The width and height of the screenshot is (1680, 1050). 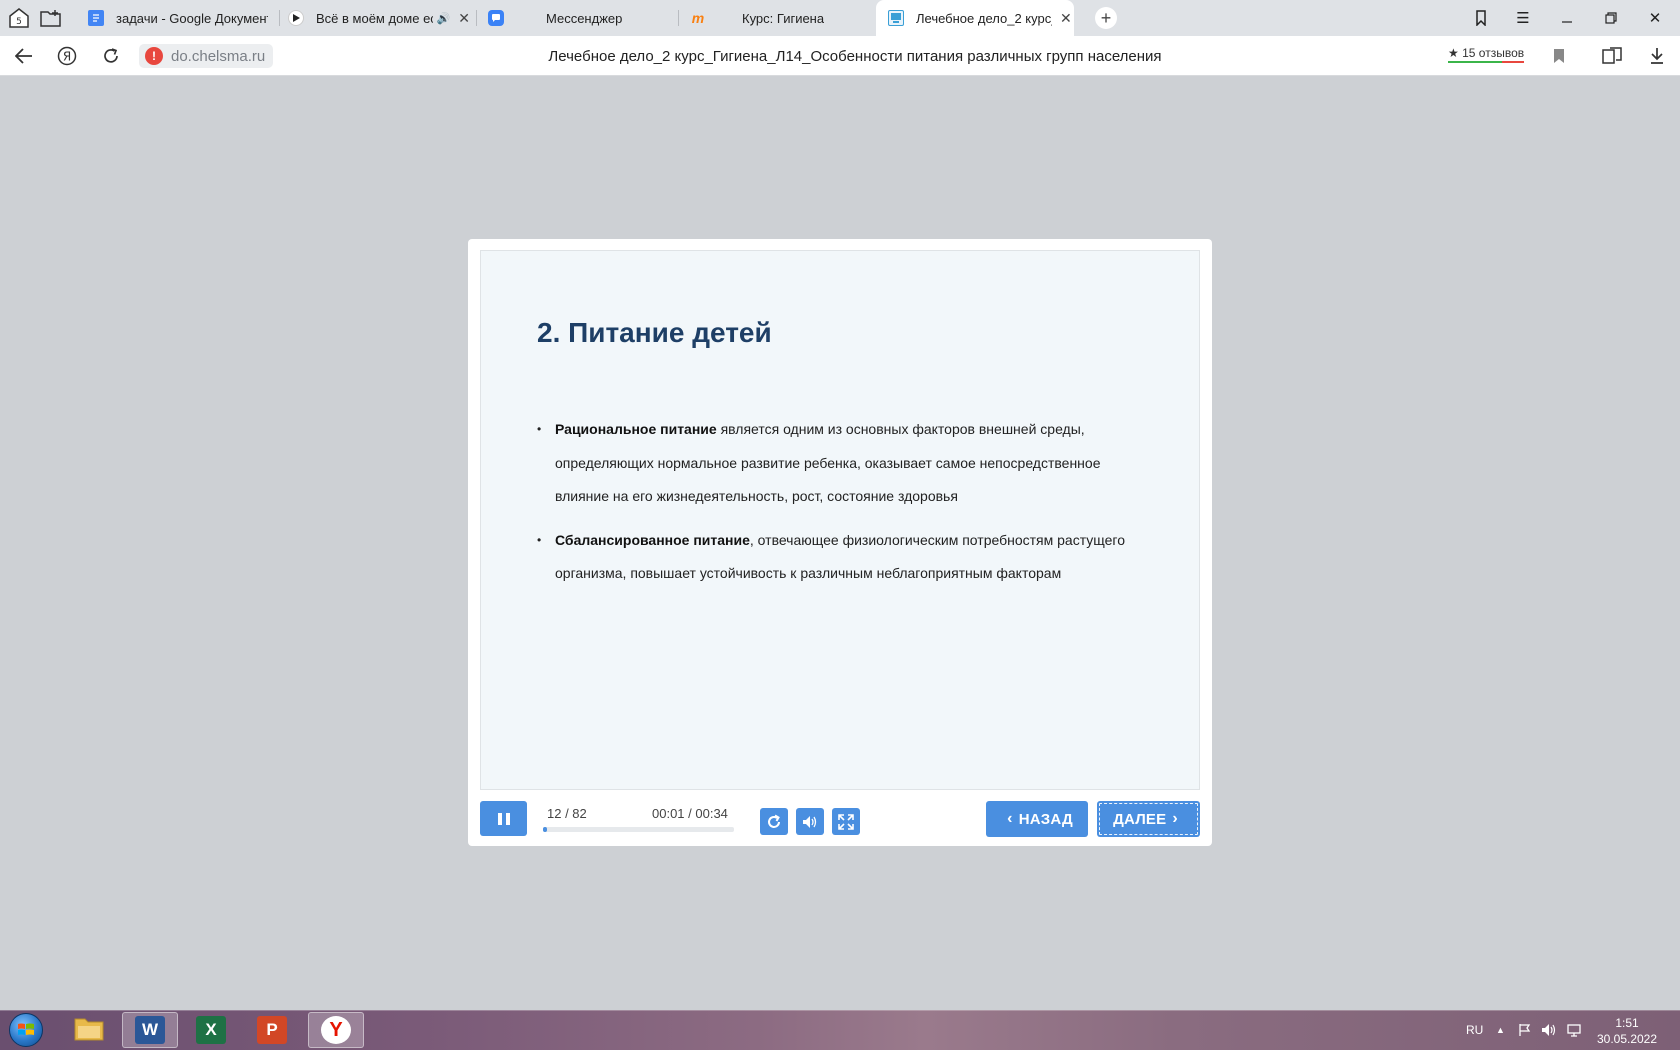 What do you see at coordinates (1106, 18) in the screenshot?
I see `new-tab-button: +` at bounding box center [1106, 18].